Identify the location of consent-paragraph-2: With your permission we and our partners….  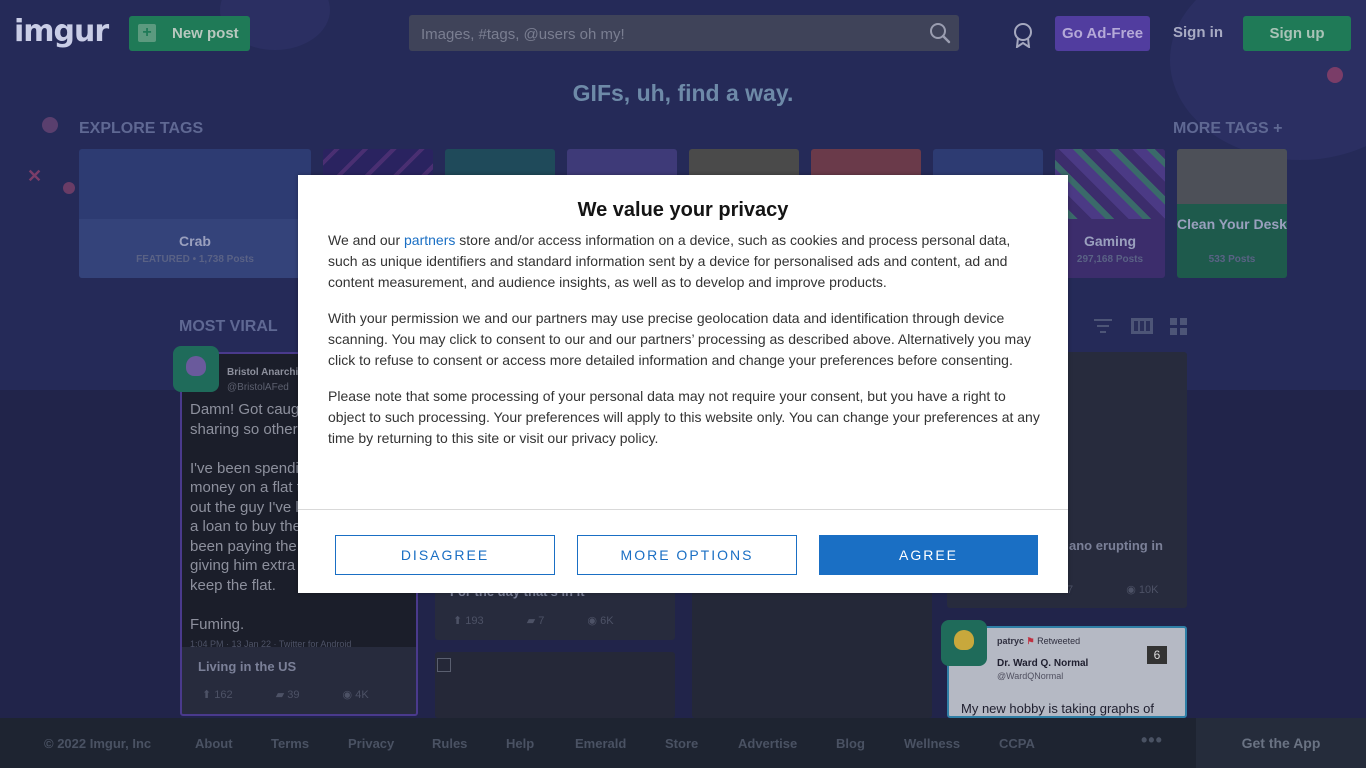
(679, 339).